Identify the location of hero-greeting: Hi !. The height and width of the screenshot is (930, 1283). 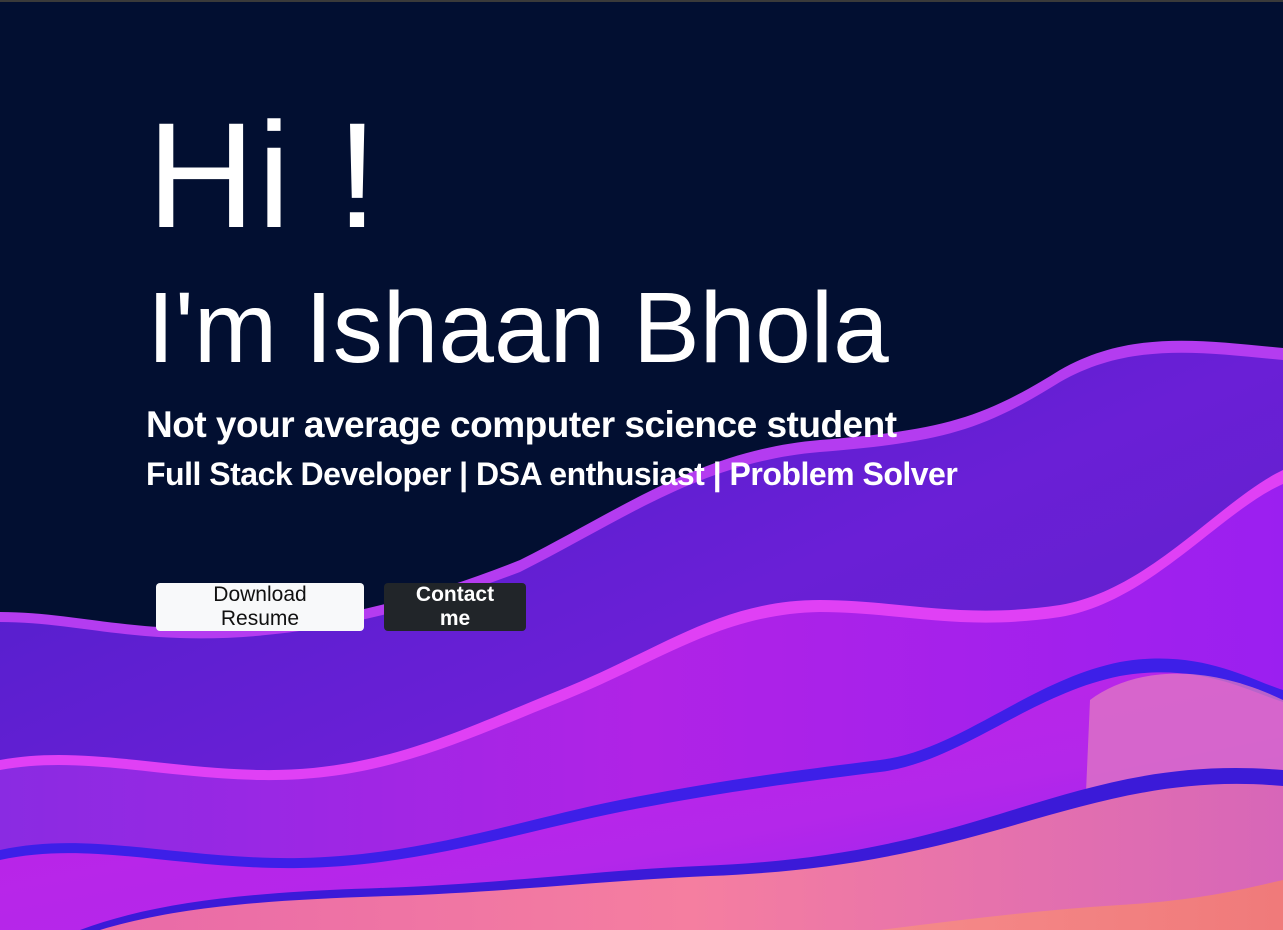
(263, 175).